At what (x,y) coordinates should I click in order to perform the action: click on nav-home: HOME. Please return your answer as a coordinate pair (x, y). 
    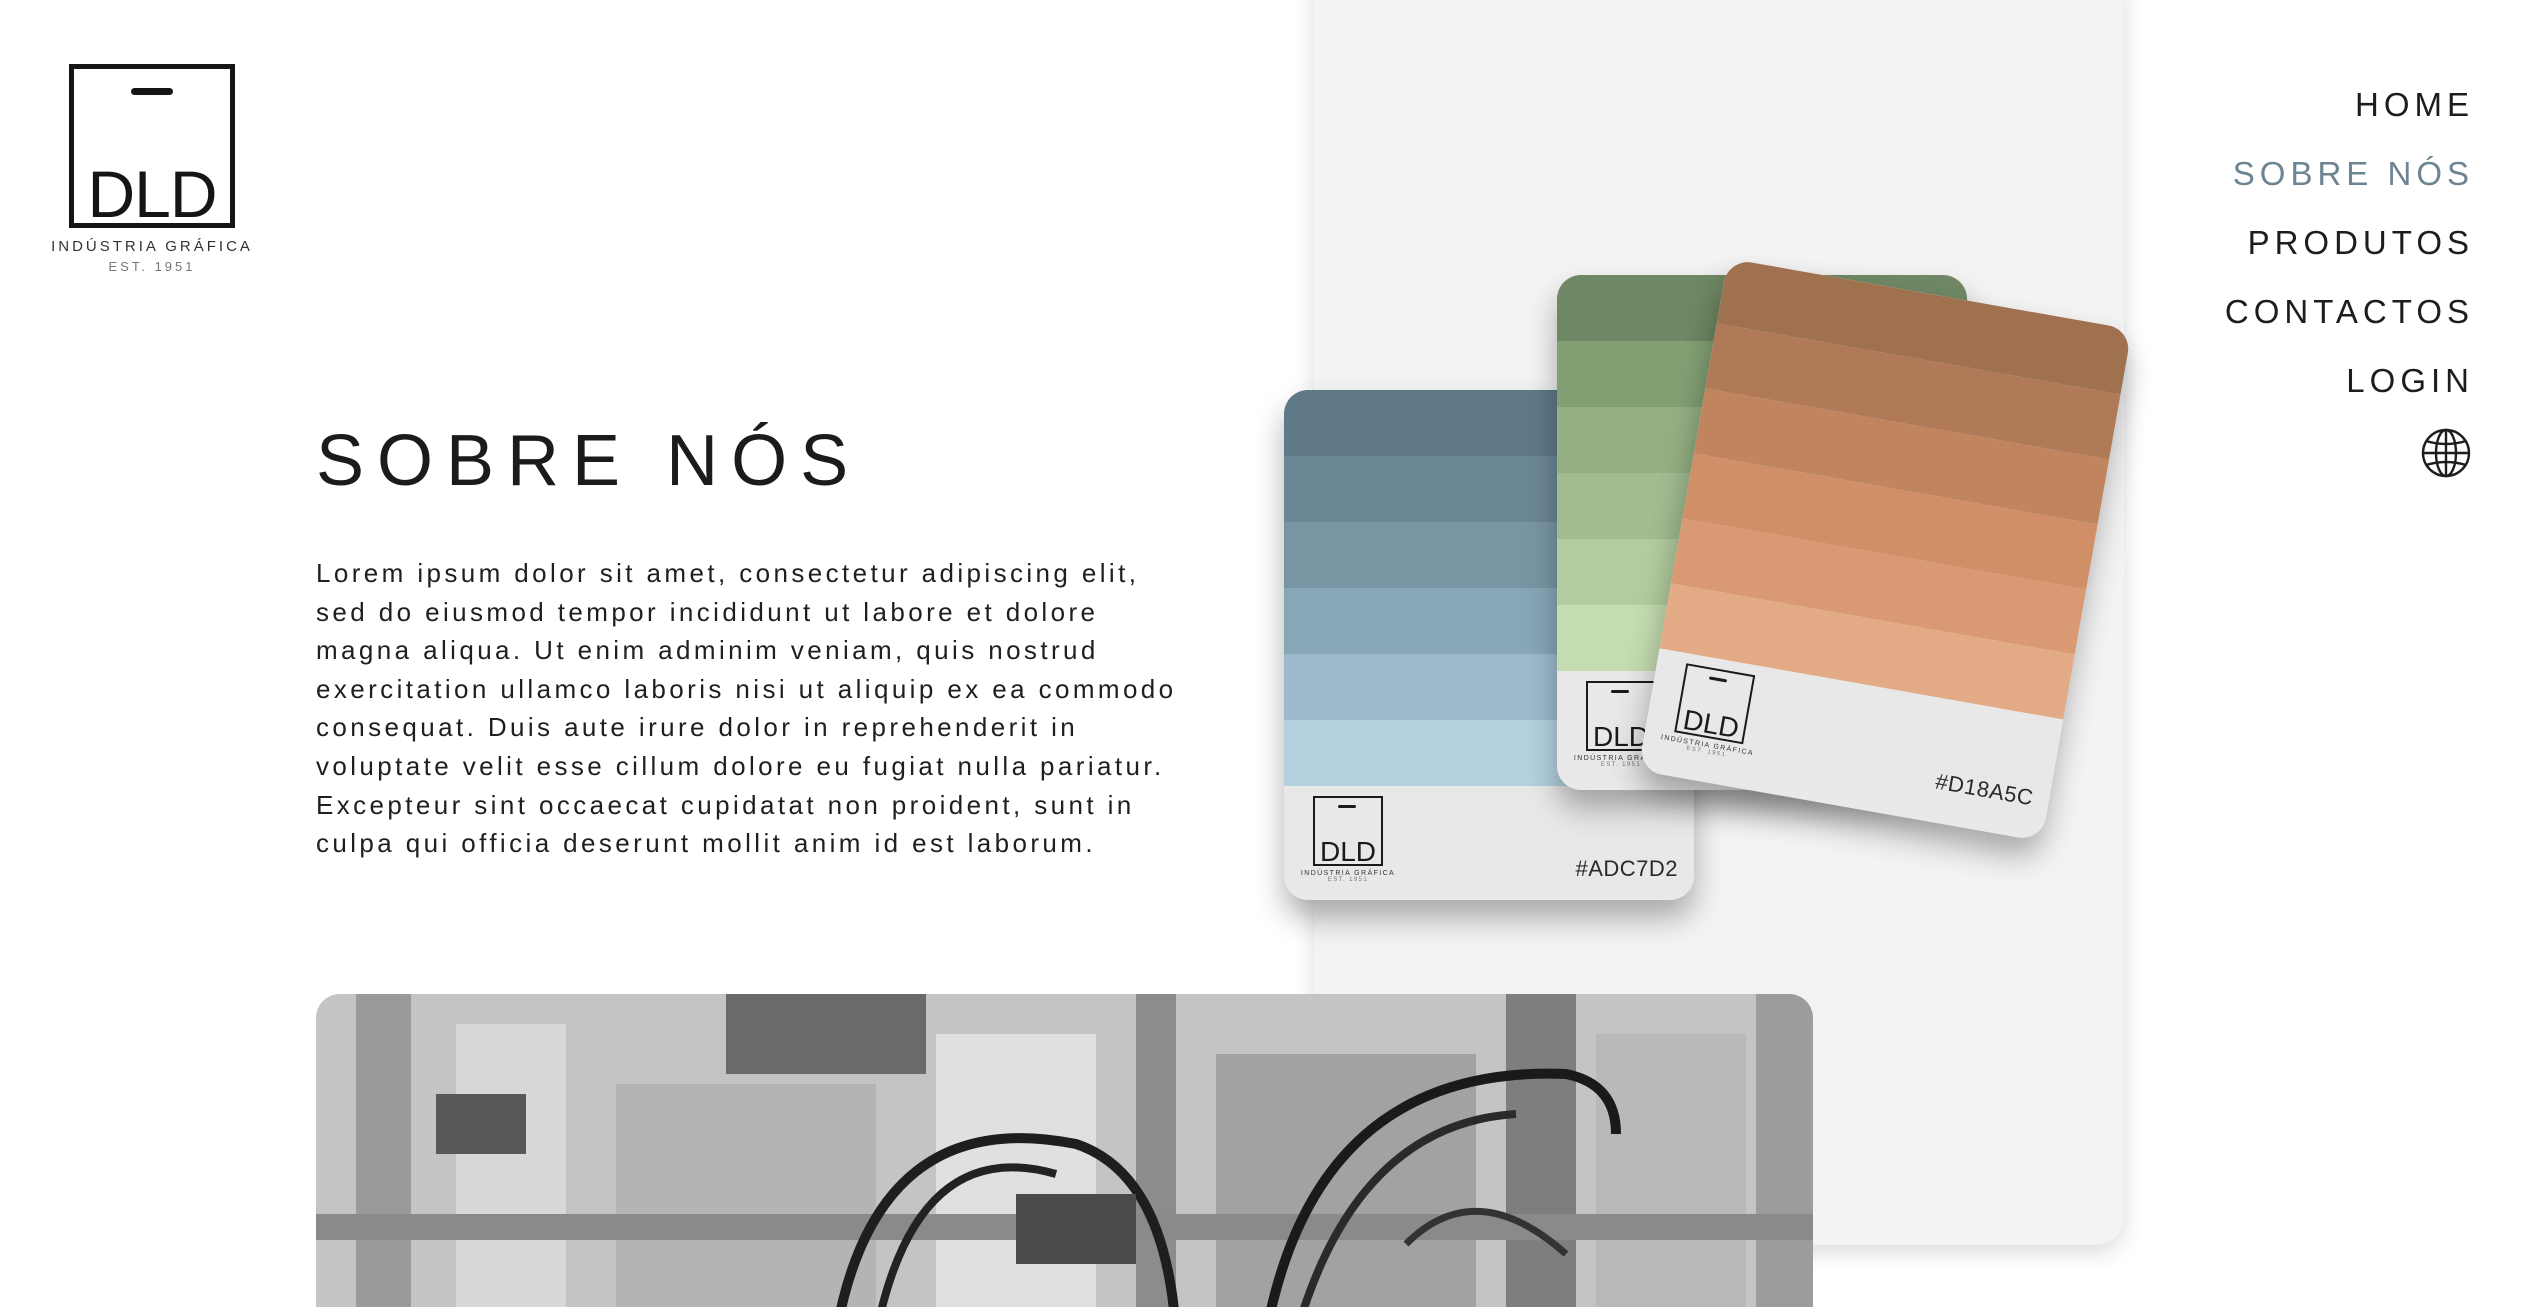
    Looking at the image, I should click on (2349, 104).